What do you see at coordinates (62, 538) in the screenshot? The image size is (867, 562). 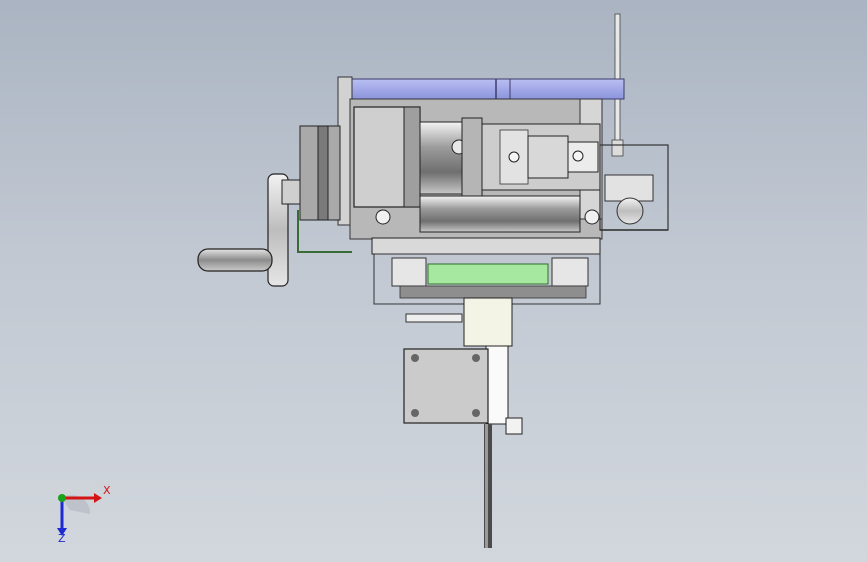 I see `z-axis-label: Z` at bounding box center [62, 538].